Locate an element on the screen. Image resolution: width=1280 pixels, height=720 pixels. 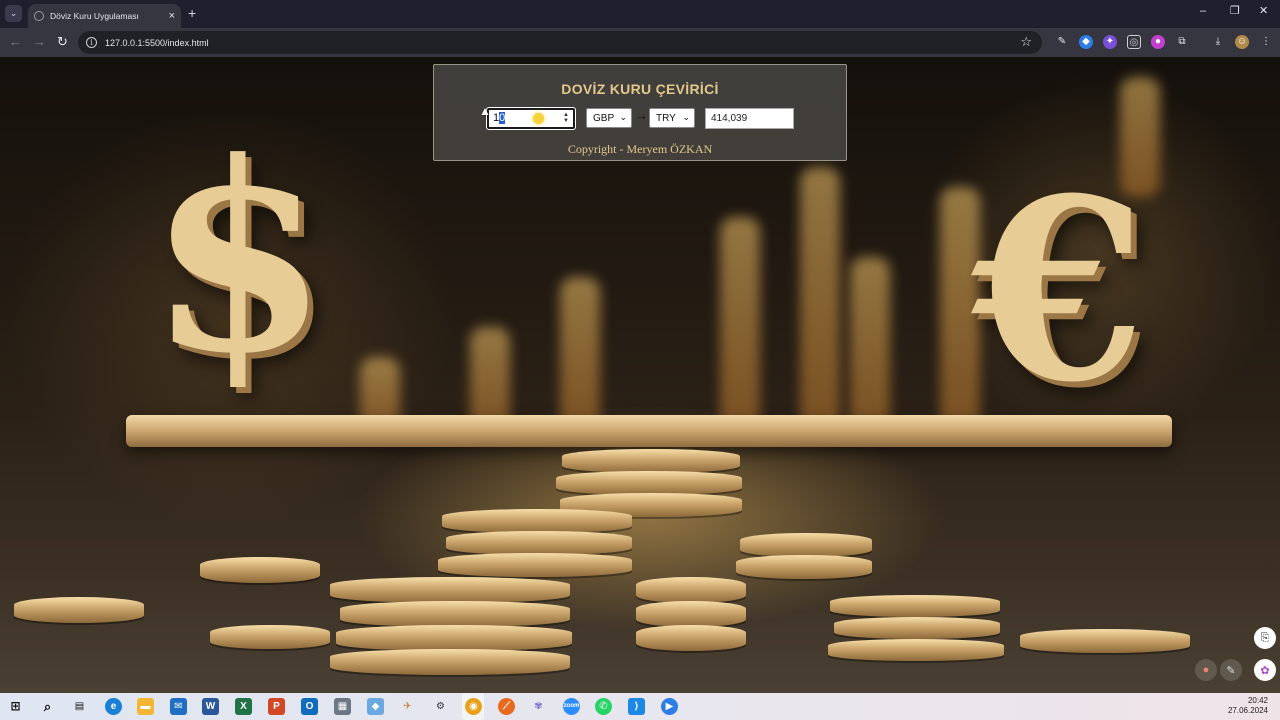
settings-gear-icon: ⚙ is located at coordinates (440, 706).